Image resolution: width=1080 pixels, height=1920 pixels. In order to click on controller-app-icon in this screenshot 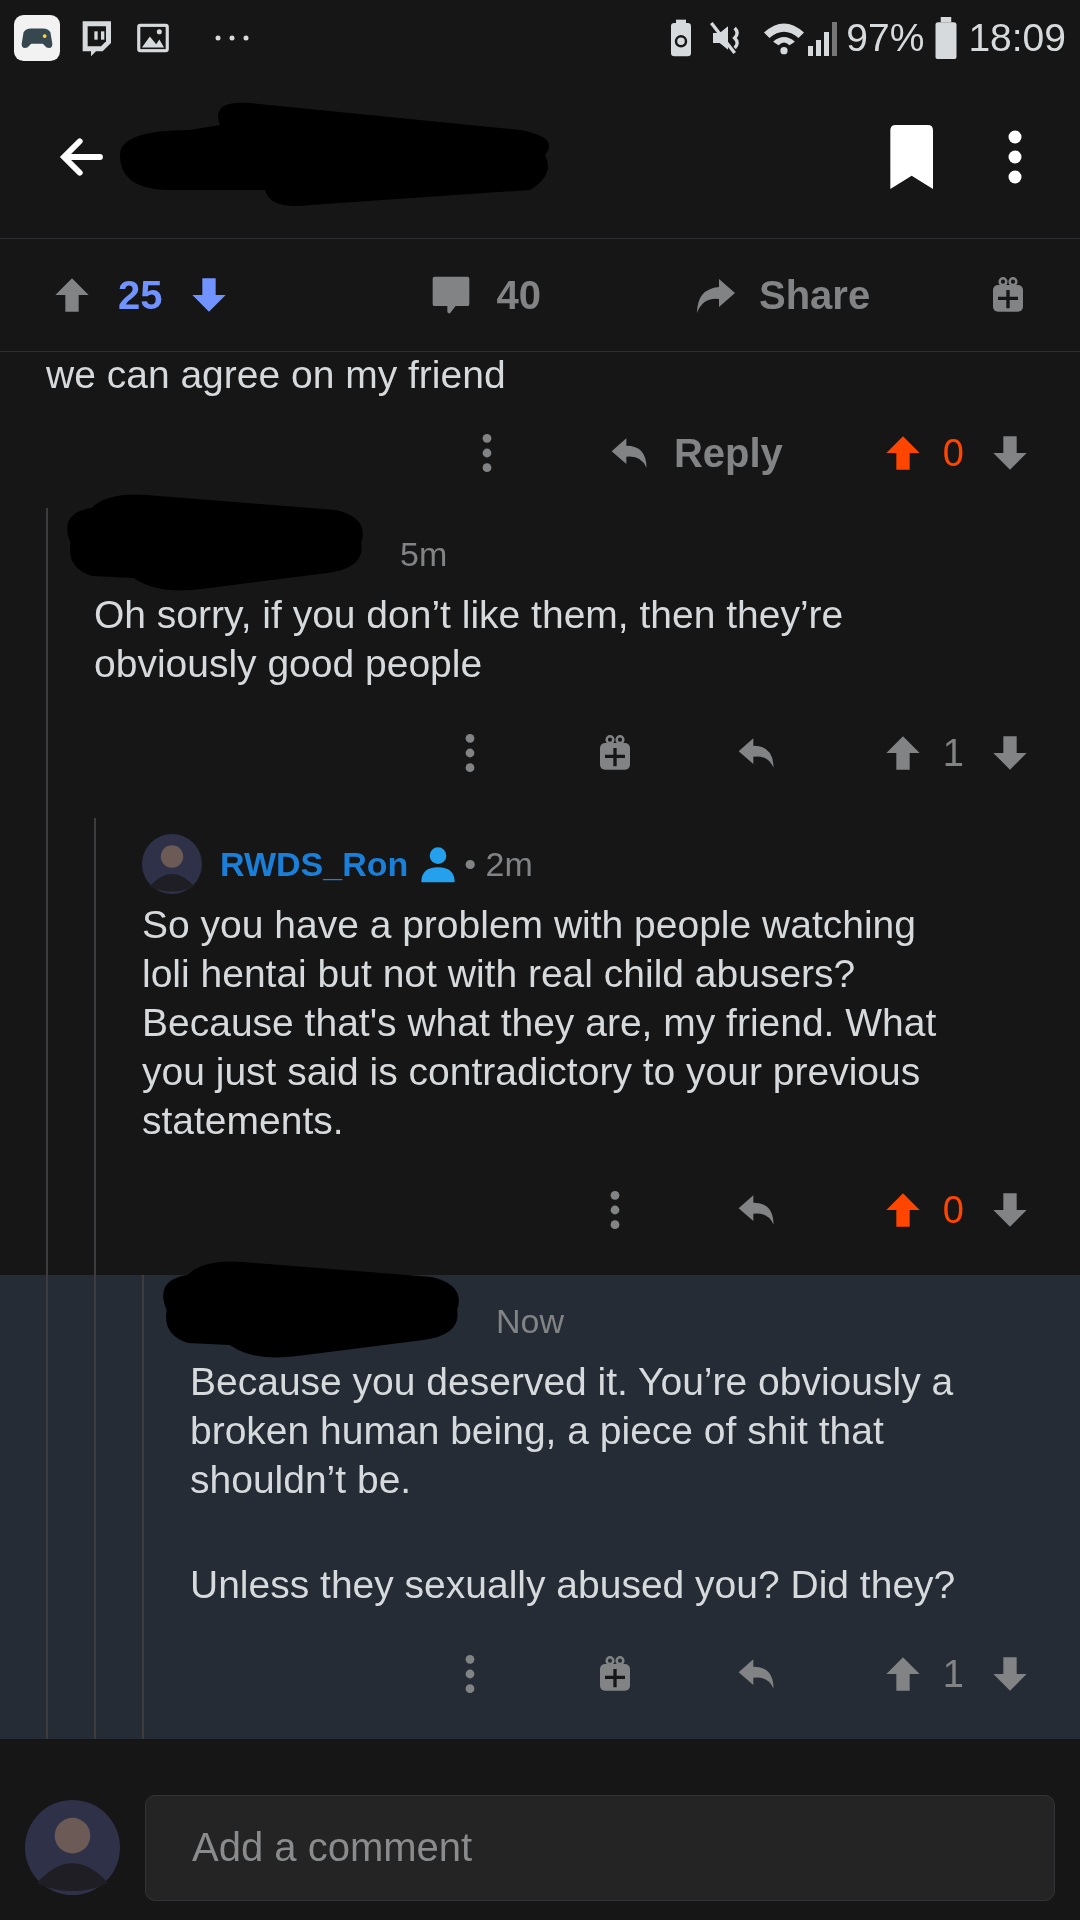, I will do `click(37, 37)`.